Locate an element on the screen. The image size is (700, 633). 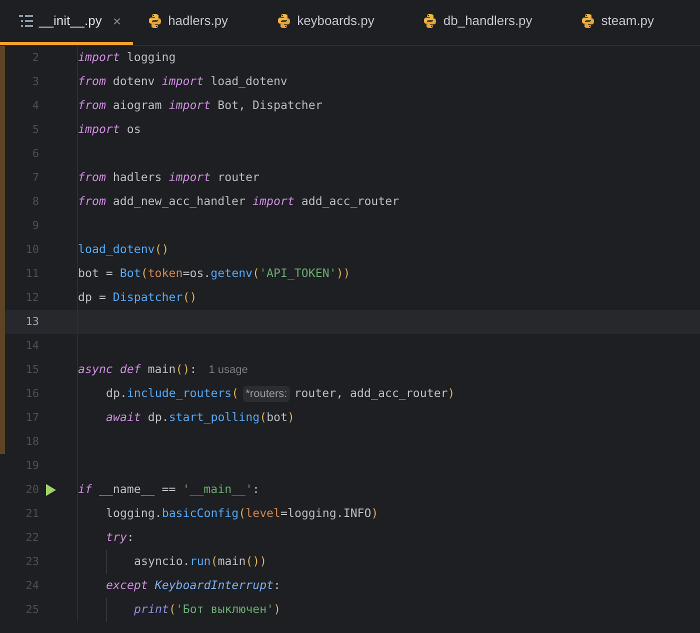
code-line: import os is located at coordinates (109, 129).